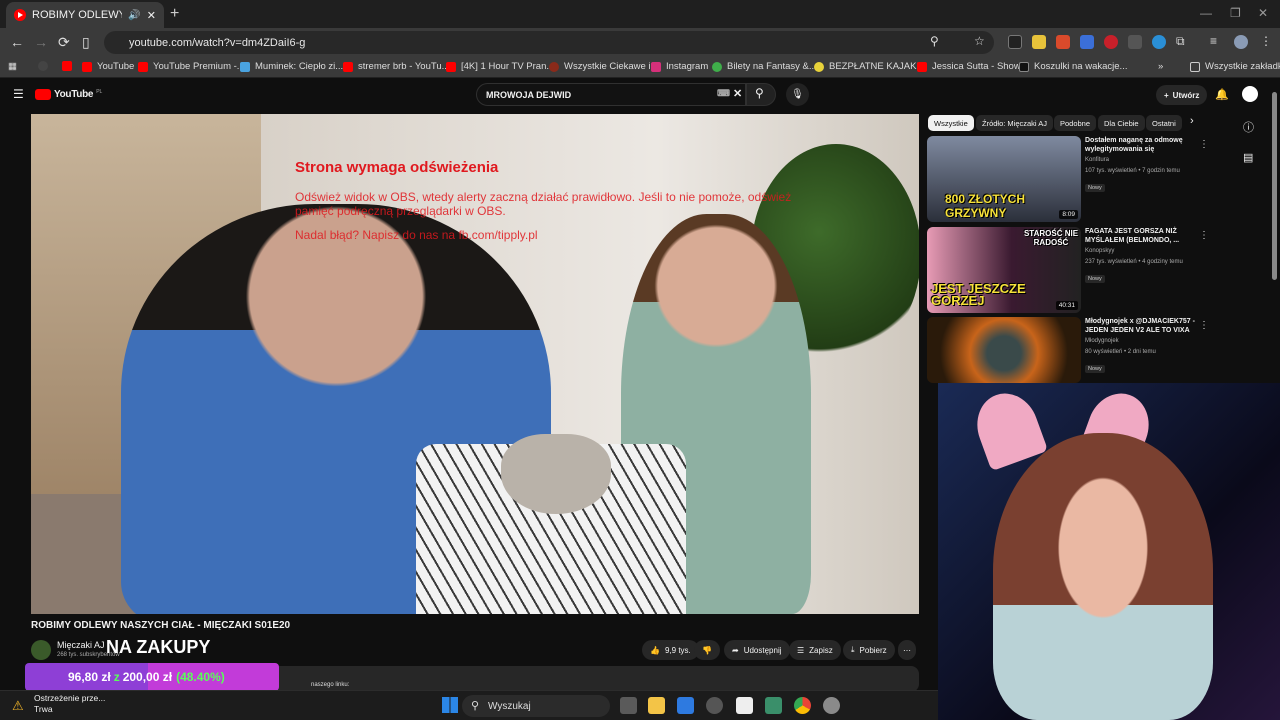 This screenshot has width=1280, height=720. Describe the element at coordinates (536, 706) in the screenshot. I see `taskbar-search: ⚲ Wyszukaj` at that location.